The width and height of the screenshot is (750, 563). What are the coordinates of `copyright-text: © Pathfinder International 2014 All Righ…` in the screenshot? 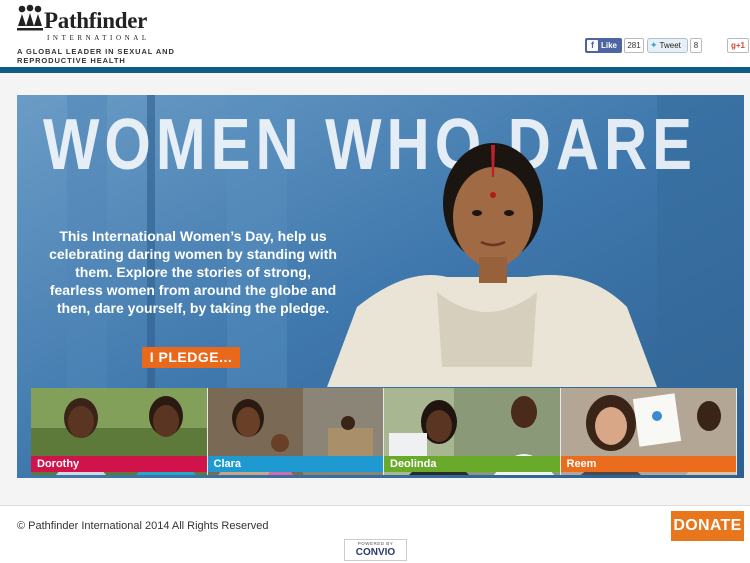 It's located at (143, 526).